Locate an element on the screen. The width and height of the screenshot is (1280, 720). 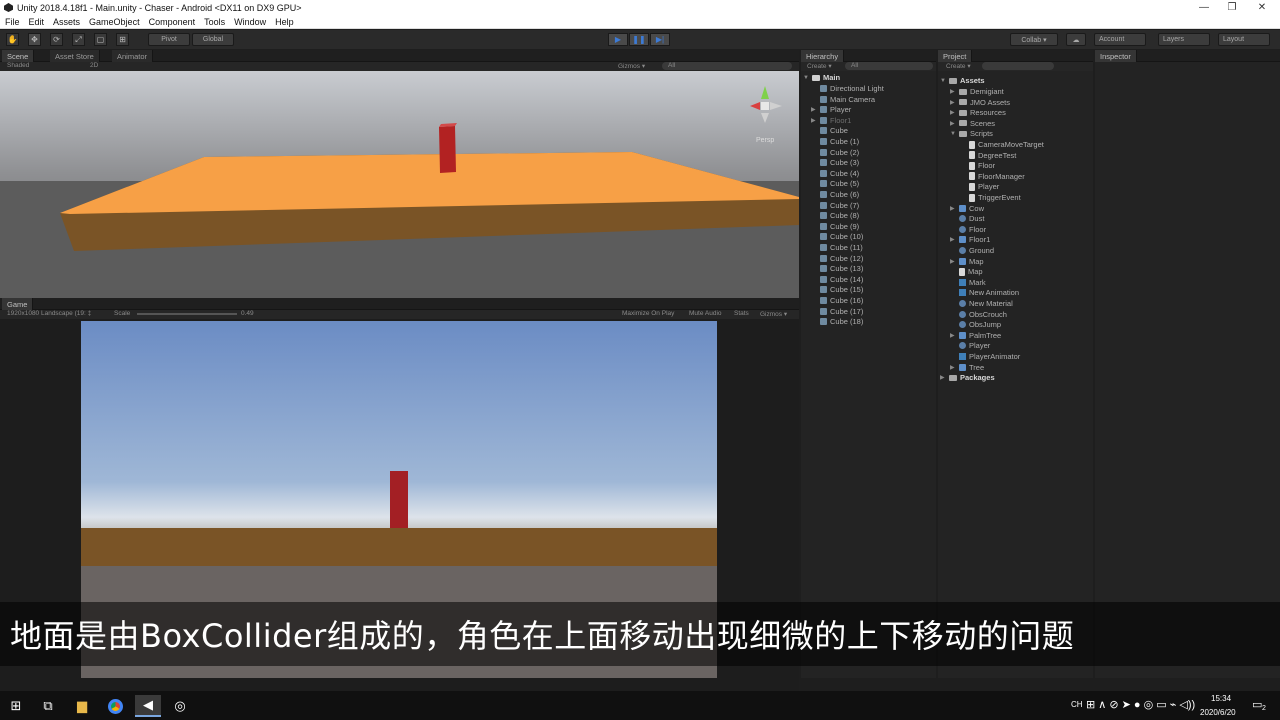
project-folder: ▼ Scripts is located at coordinates (971, 133).